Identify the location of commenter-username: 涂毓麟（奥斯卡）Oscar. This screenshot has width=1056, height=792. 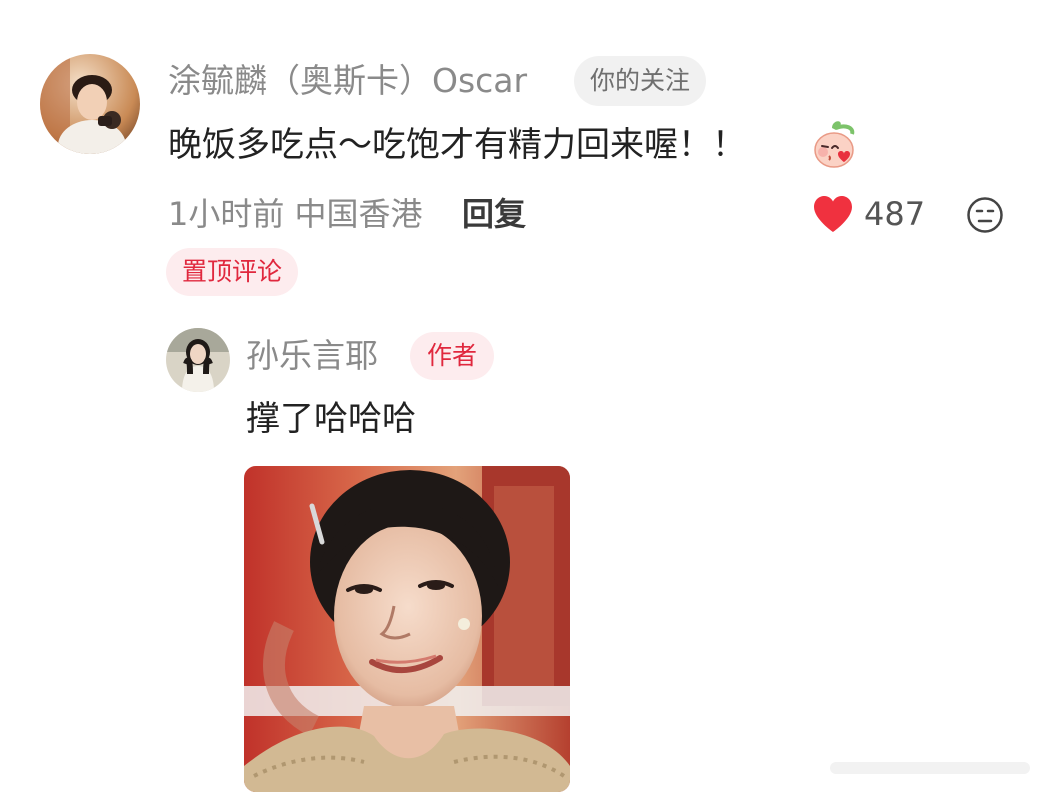
(347, 81).